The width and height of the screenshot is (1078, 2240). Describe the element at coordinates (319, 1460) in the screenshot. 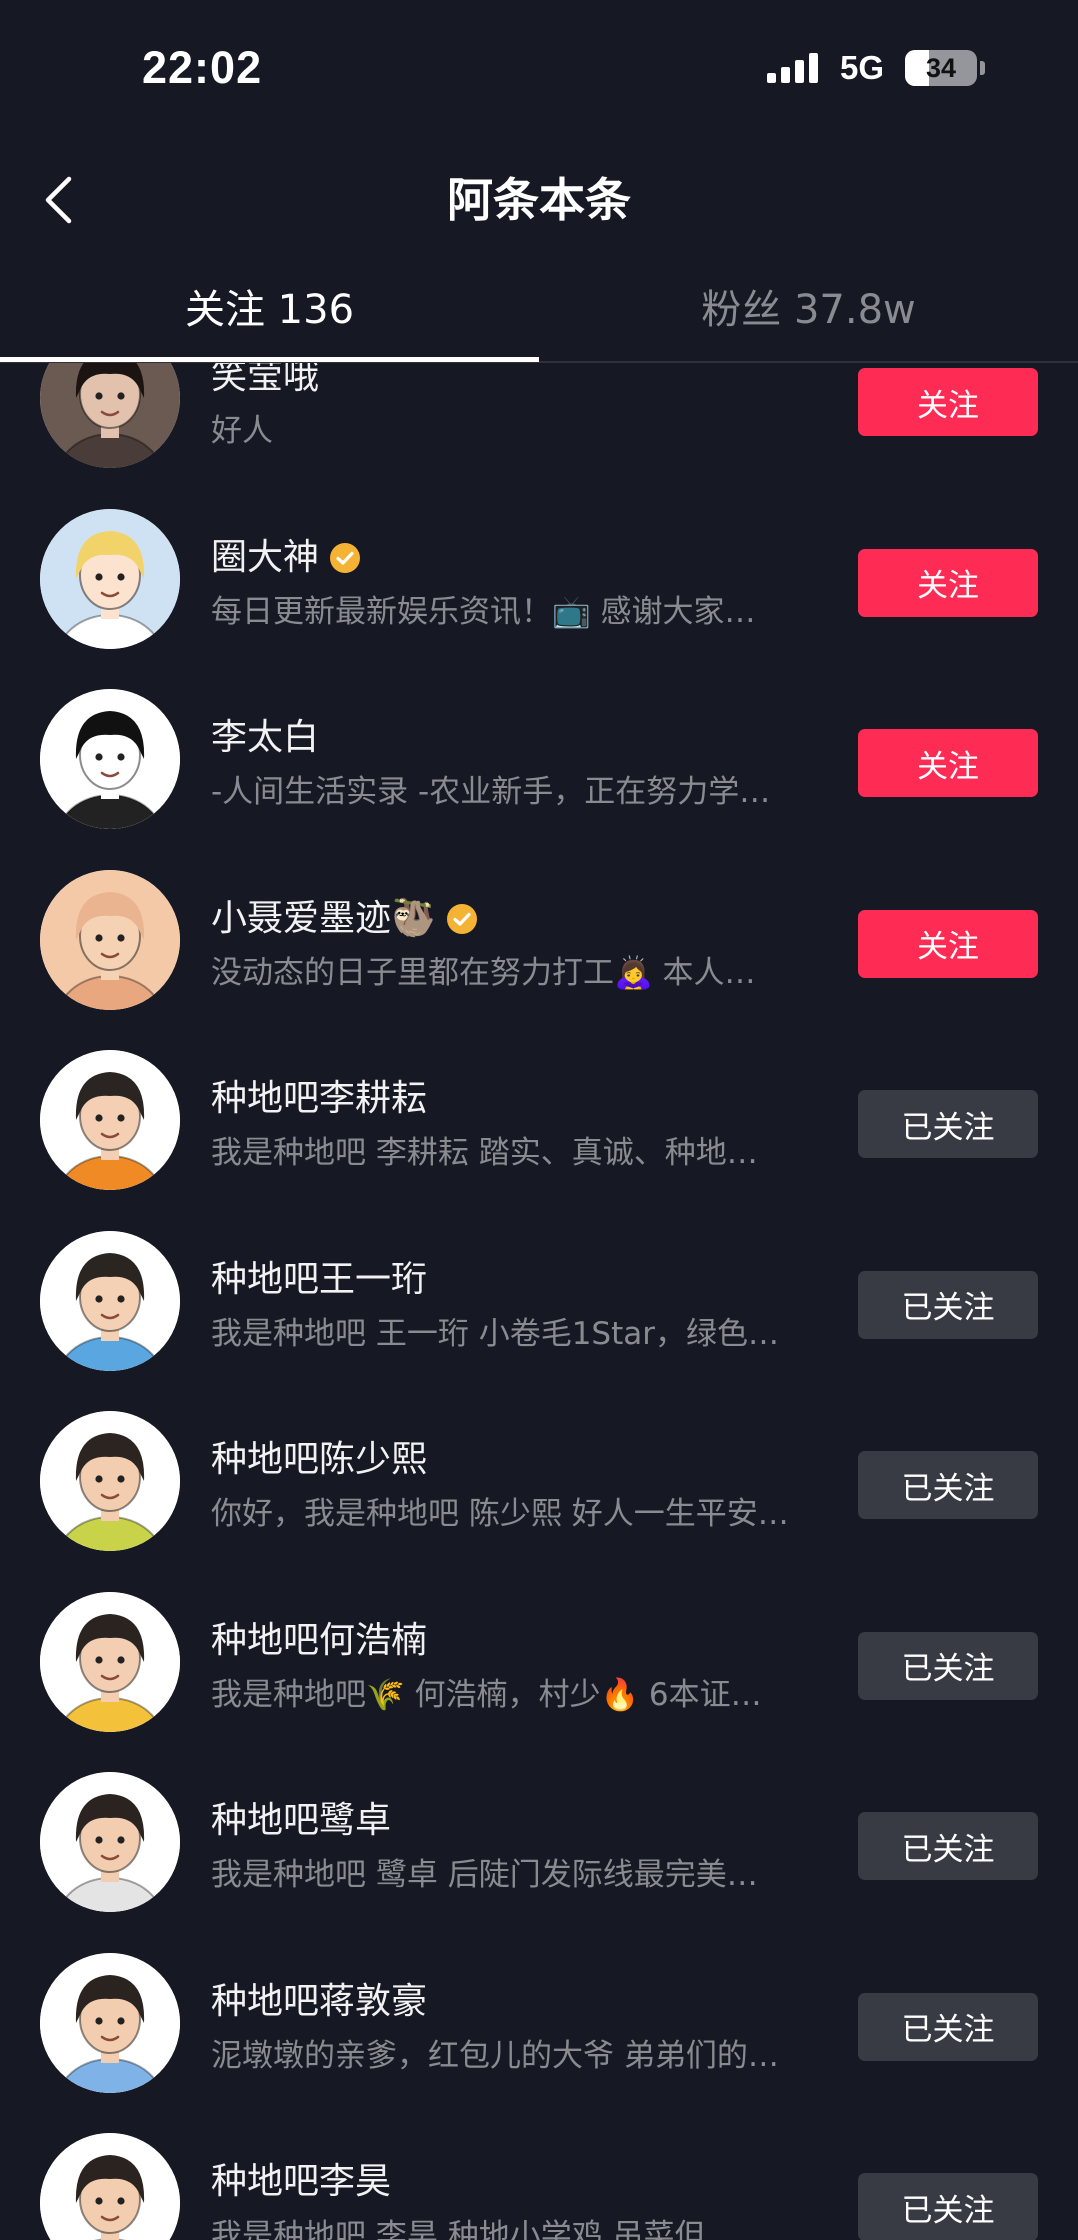

I see `user-name-line: 种地吧陈少熙` at that location.